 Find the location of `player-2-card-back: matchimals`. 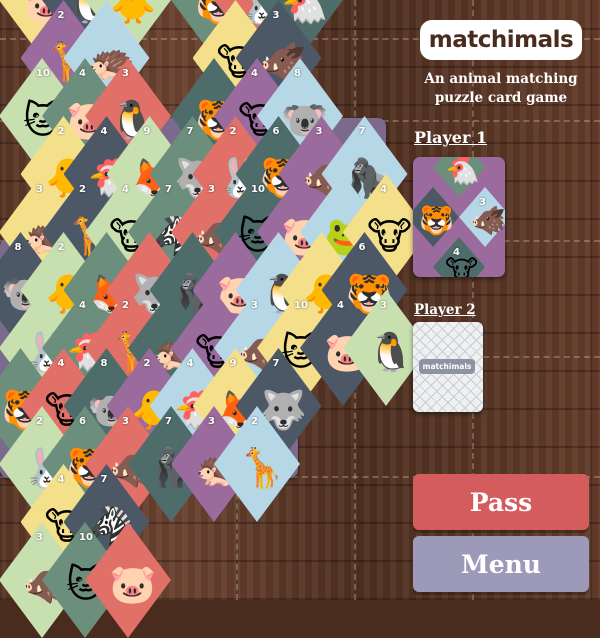

player-2-card-back: matchimals is located at coordinates (448, 367).